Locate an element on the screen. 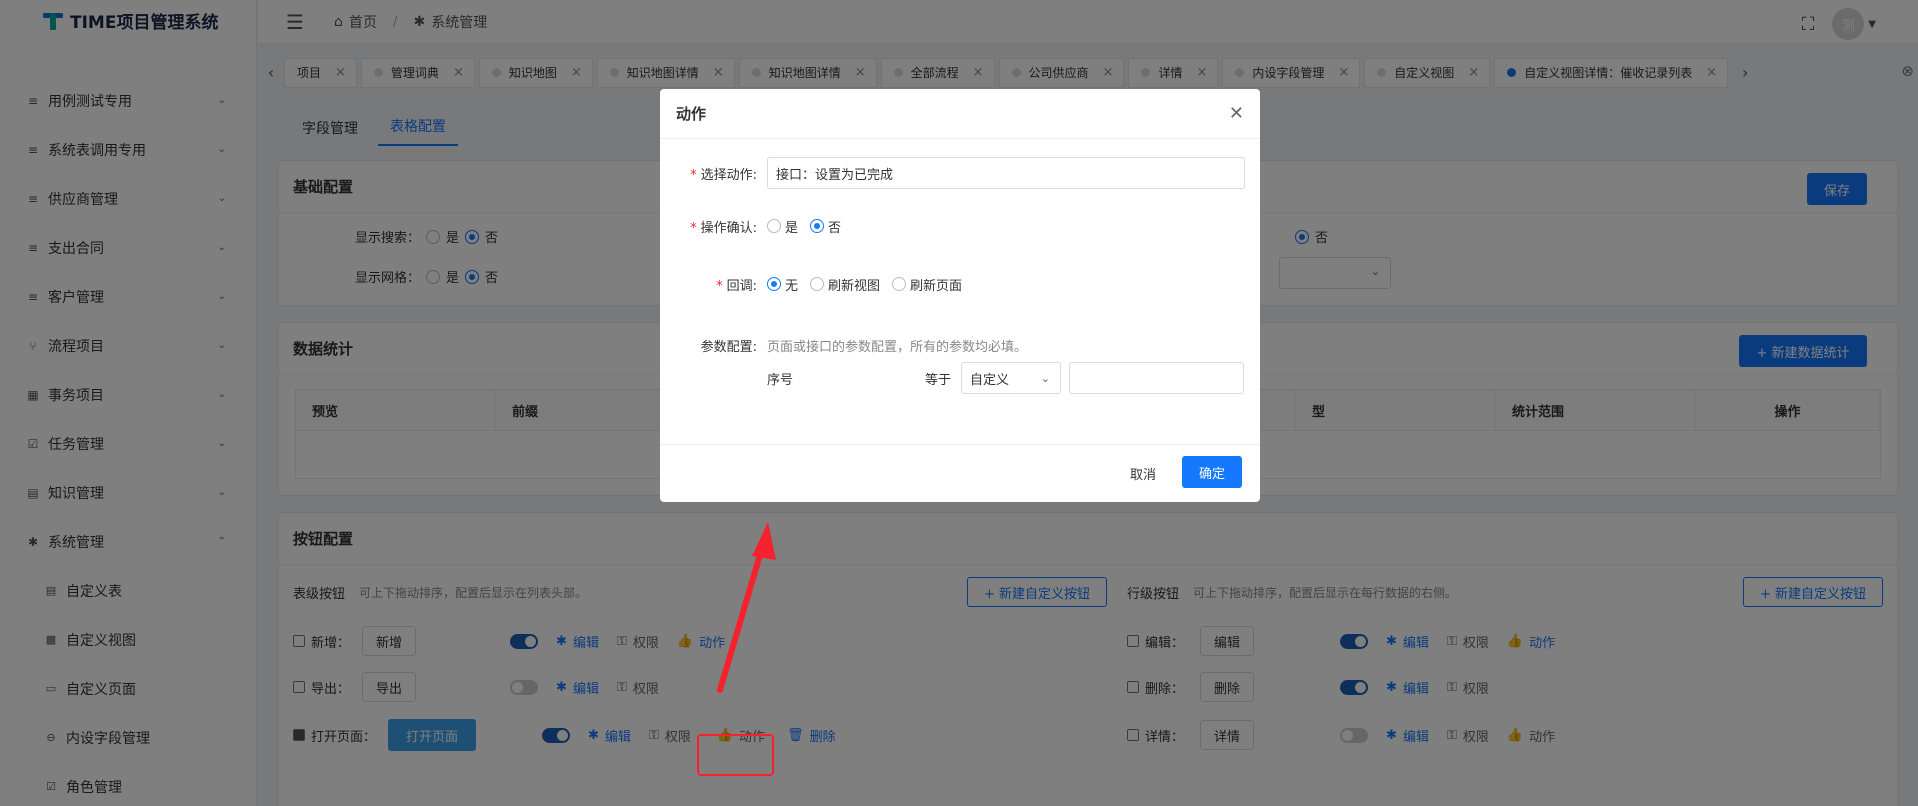 The height and width of the screenshot is (806, 1918). confirm-label: * 操作确认: is located at coordinates (708, 226).